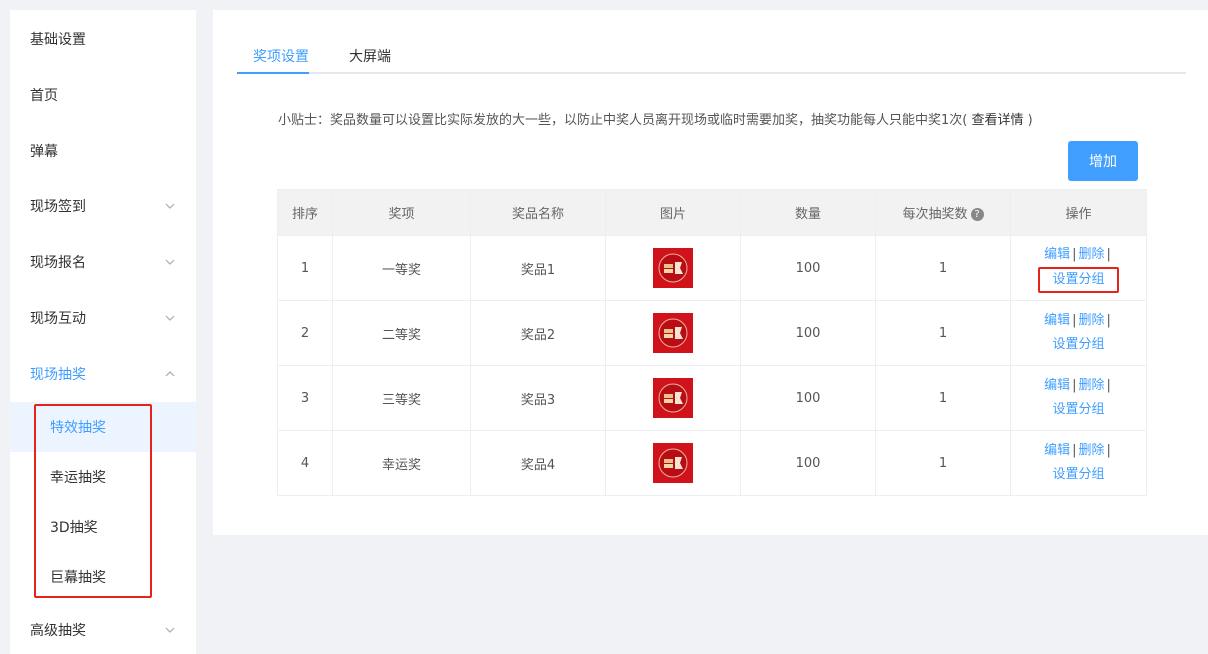 This screenshot has height=654, width=1208. What do you see at coordinates (103, 318) in the screenshot?
I see `menu-interaction: 现场互动` at bounding box center [103, 318].